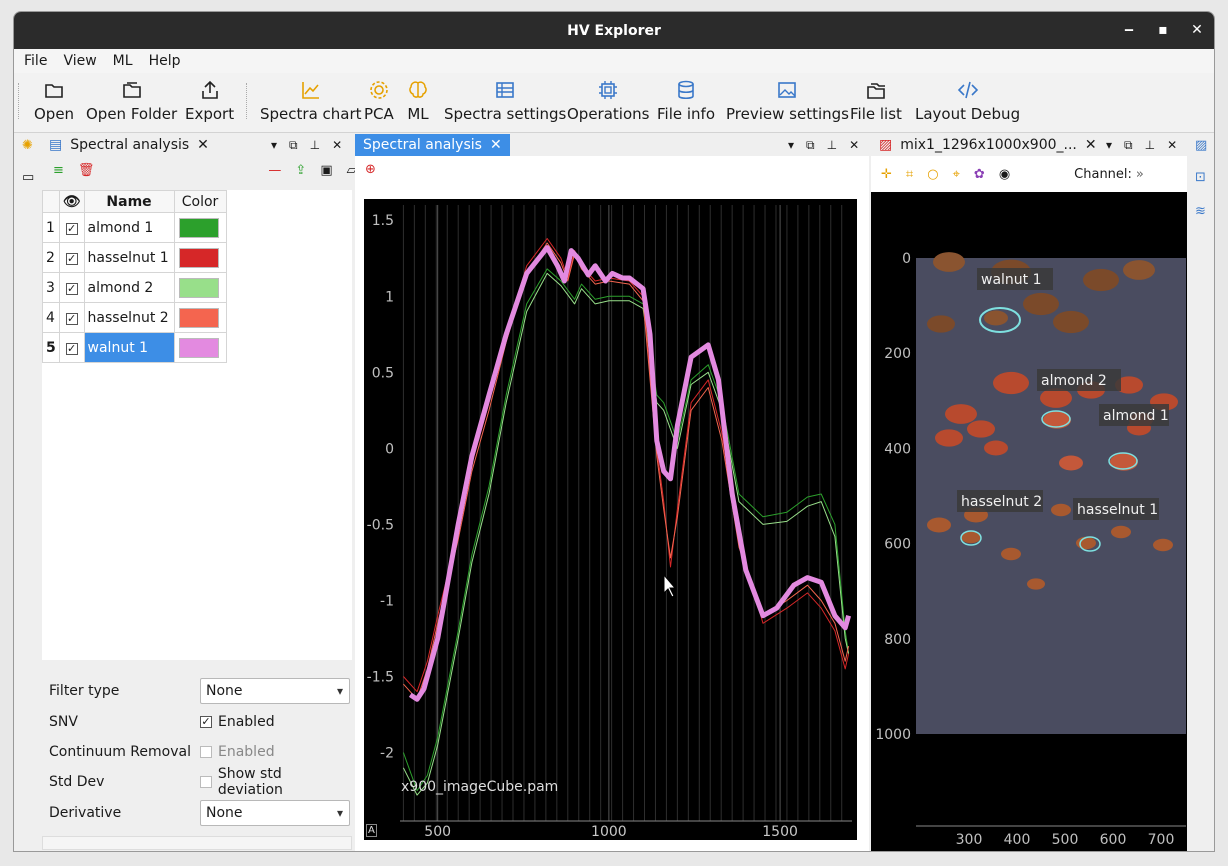 Image resolution: width=1228 pixels, height=866 pixels. Describe the element at coordinates (129, 287) in the screenshot. I see `roi-name: almond 2` at that location.